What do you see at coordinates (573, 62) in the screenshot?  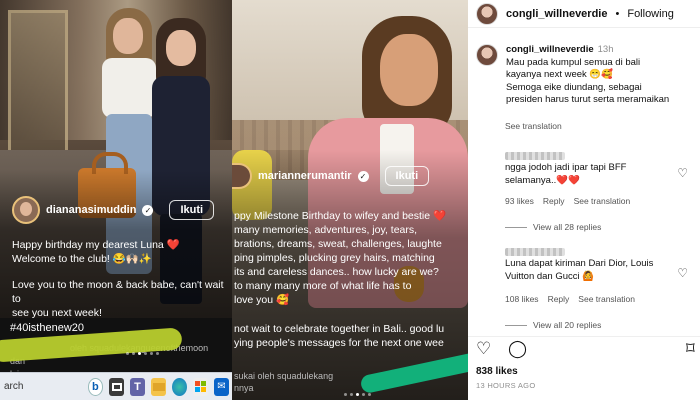 I see `caption-line: Mau pada kumpul semua di bali` at bounding box center [573, 62].